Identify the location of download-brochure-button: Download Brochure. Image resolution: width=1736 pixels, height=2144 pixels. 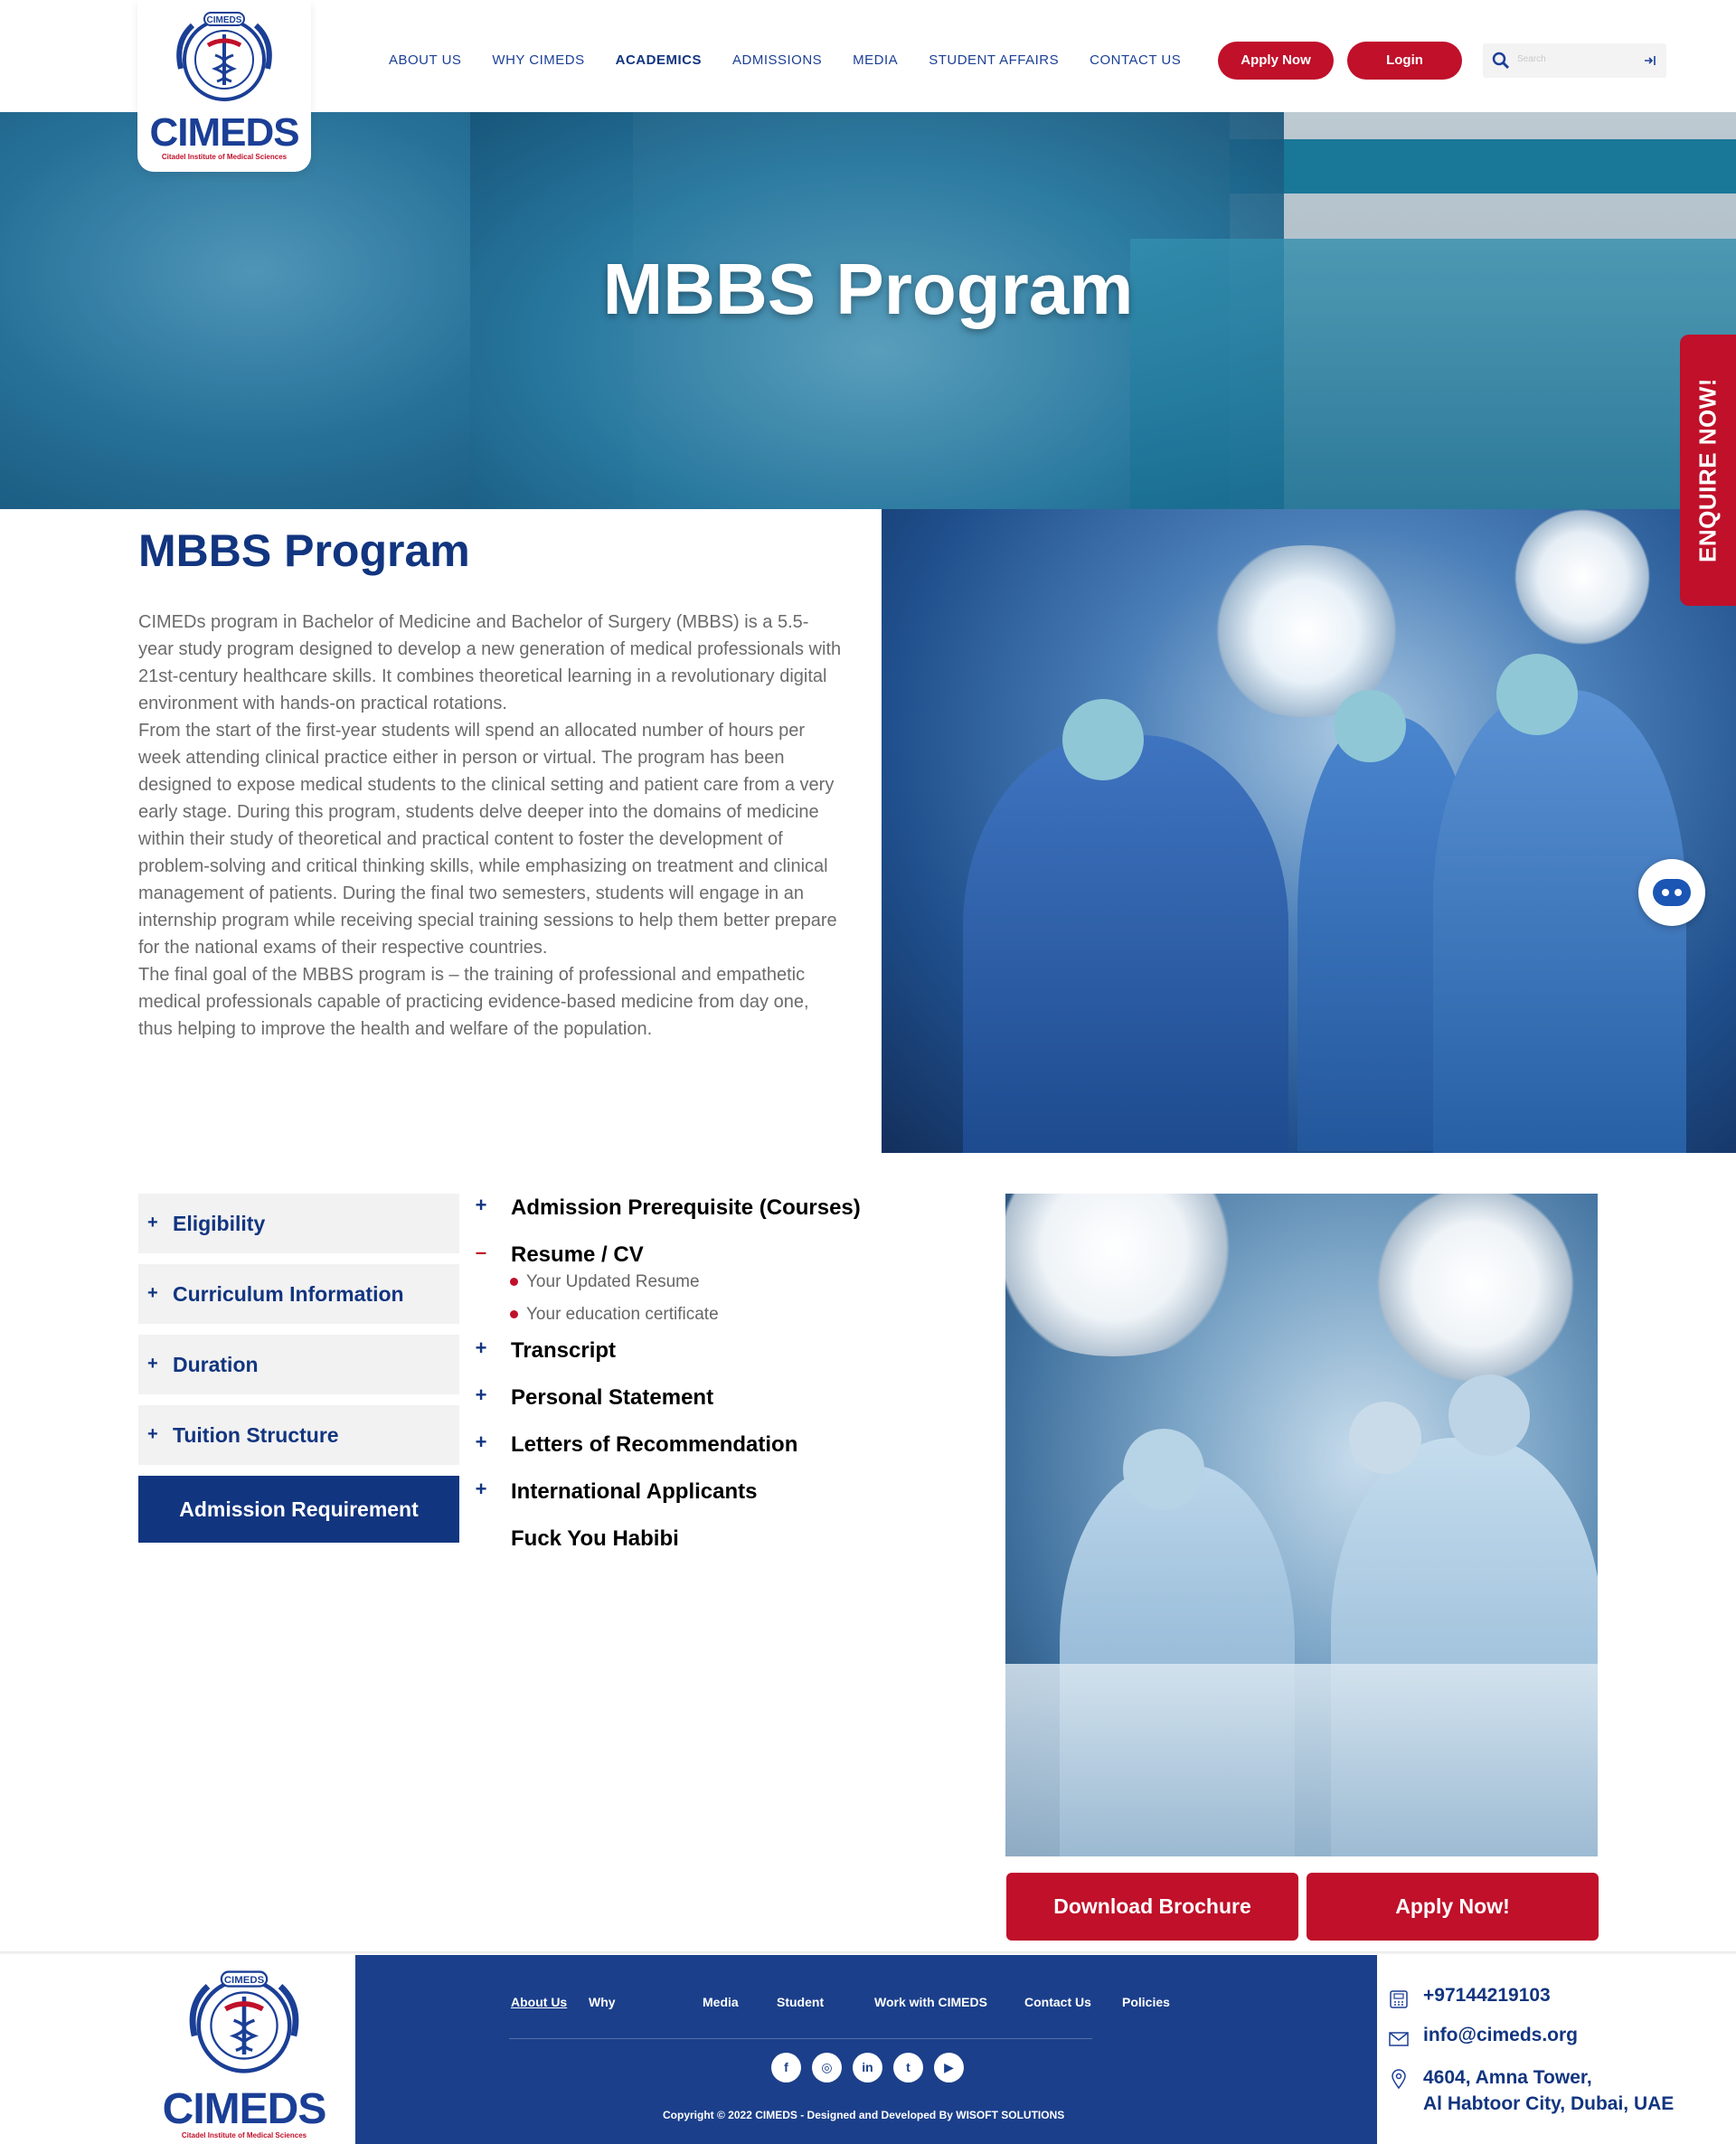
(1152, 1907).